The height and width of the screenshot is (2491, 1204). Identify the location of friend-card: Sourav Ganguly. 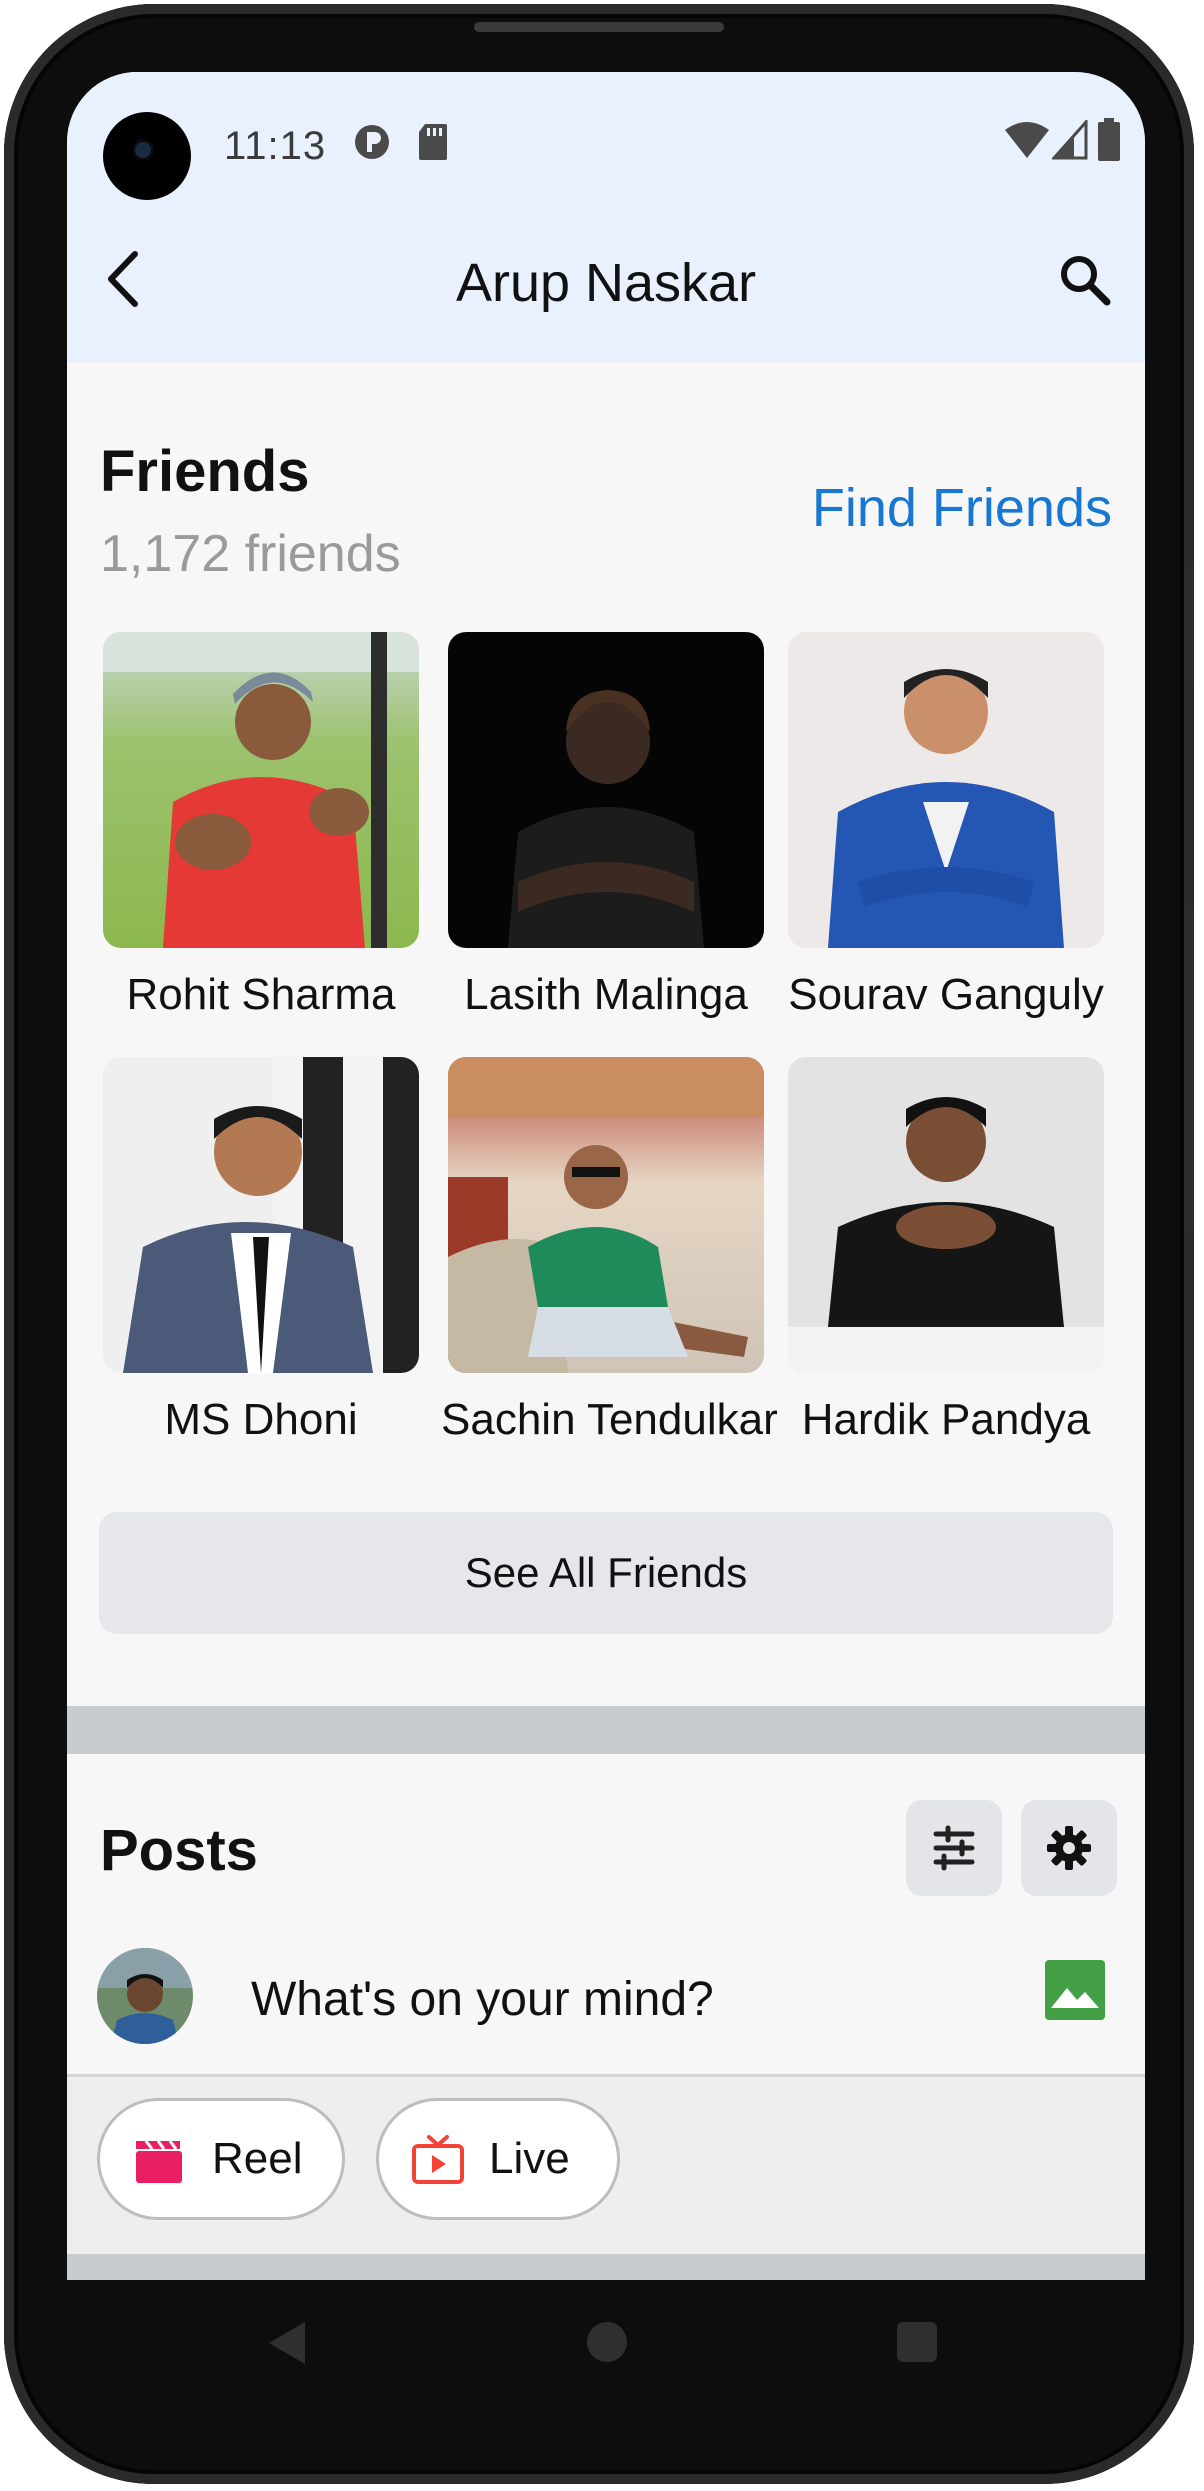
(946, 826).